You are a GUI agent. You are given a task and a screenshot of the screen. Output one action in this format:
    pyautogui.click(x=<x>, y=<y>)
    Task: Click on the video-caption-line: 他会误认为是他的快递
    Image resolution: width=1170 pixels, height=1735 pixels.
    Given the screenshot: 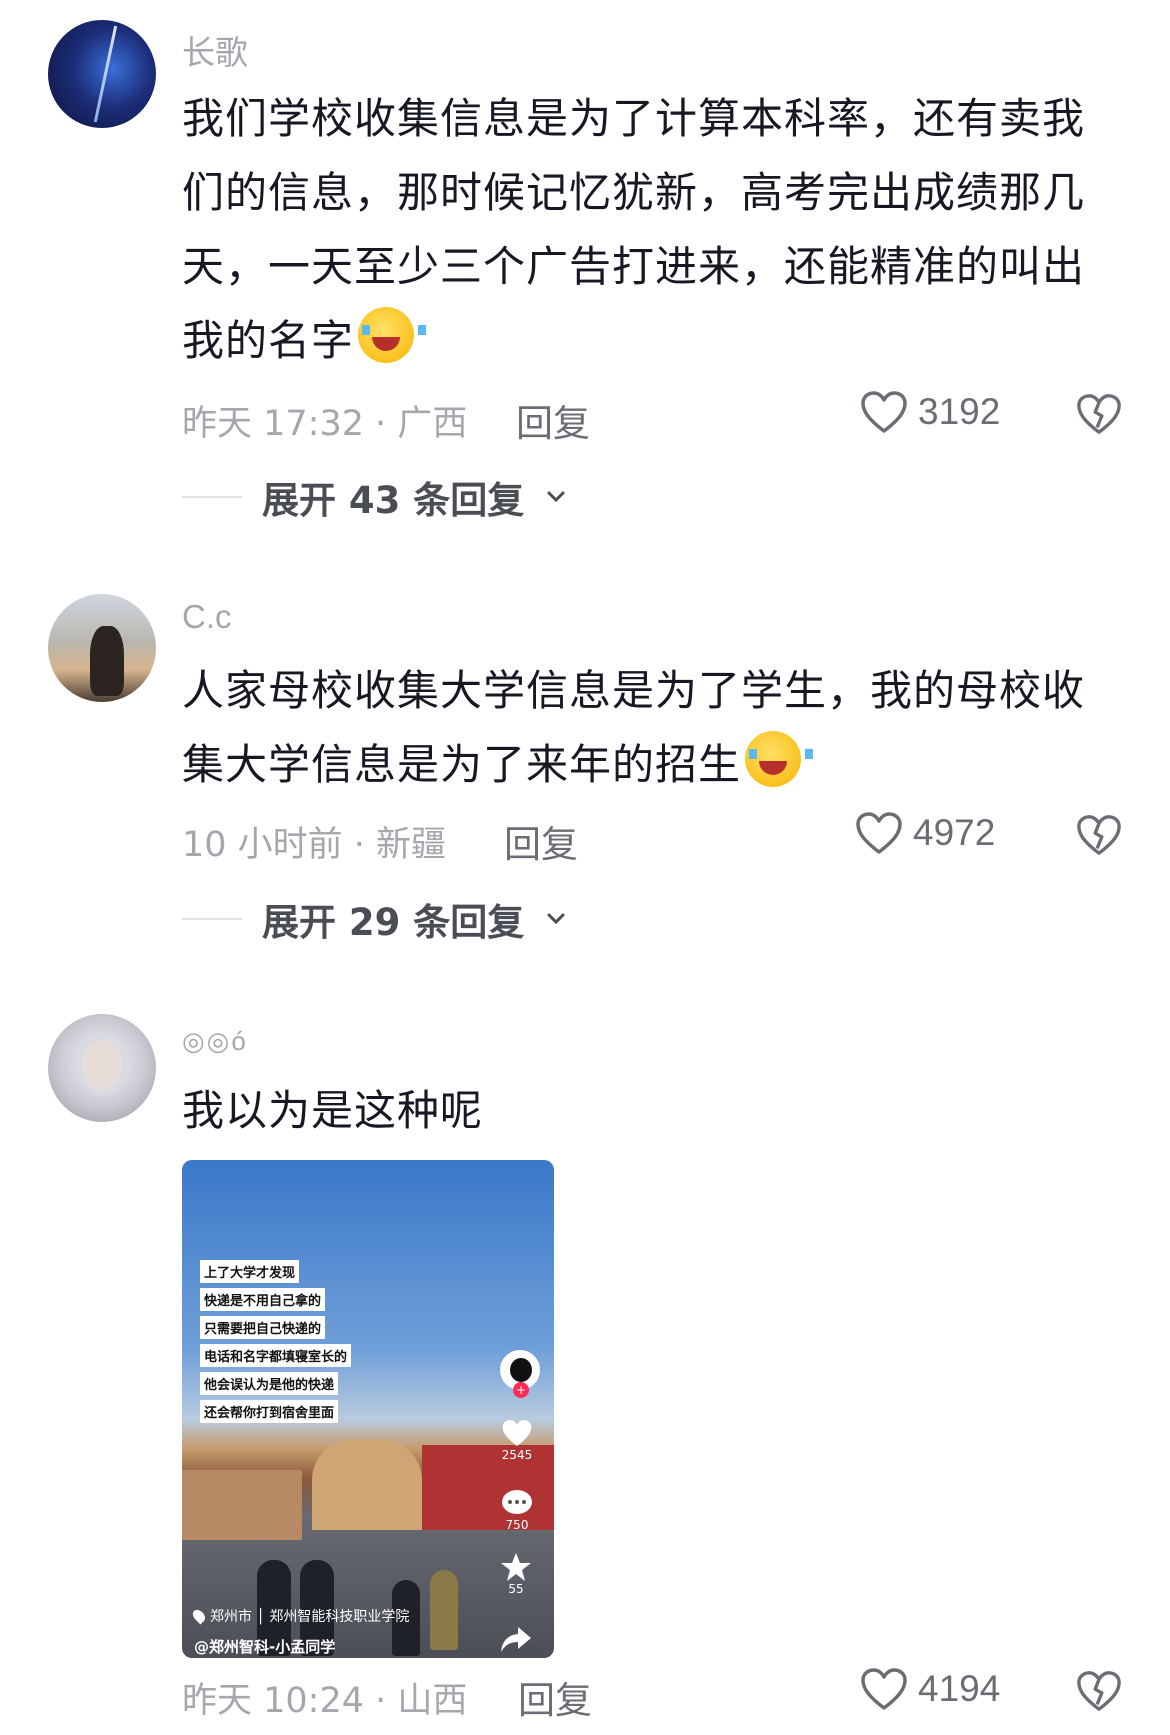 What is the action you would take?
    pyautogui.click(x=269, y=1383)
    